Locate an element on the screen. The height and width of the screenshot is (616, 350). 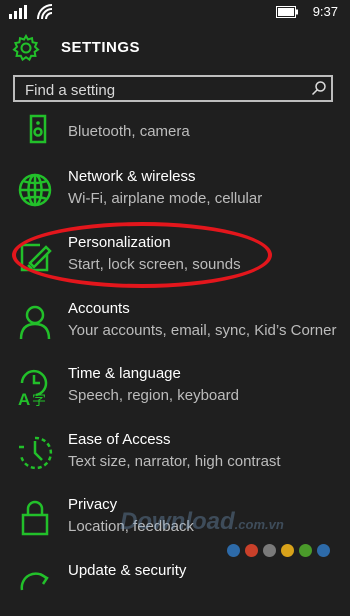
settings-item-desc: Text size, narrator, high contrast is located at coordinates (174, 461).